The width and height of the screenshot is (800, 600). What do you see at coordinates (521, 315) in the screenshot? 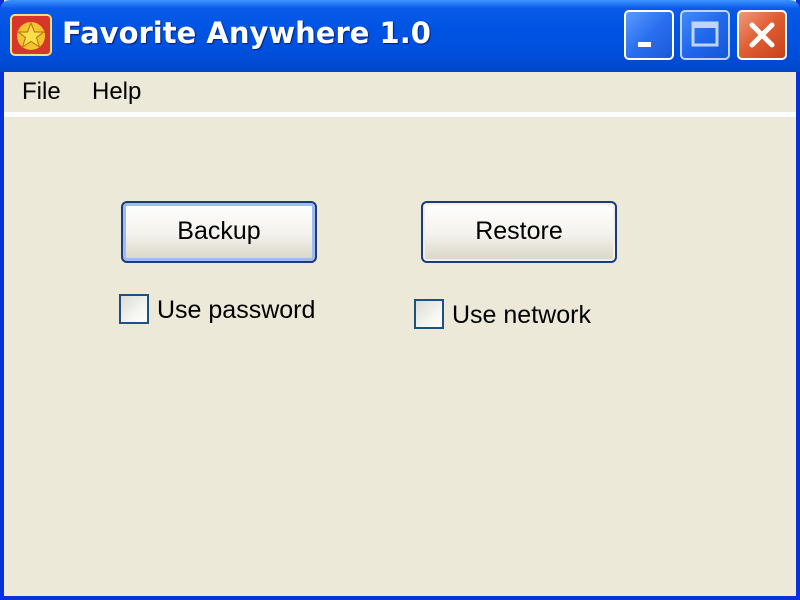
I see `use-network-label: Use network` at bounding box center [521, 315].